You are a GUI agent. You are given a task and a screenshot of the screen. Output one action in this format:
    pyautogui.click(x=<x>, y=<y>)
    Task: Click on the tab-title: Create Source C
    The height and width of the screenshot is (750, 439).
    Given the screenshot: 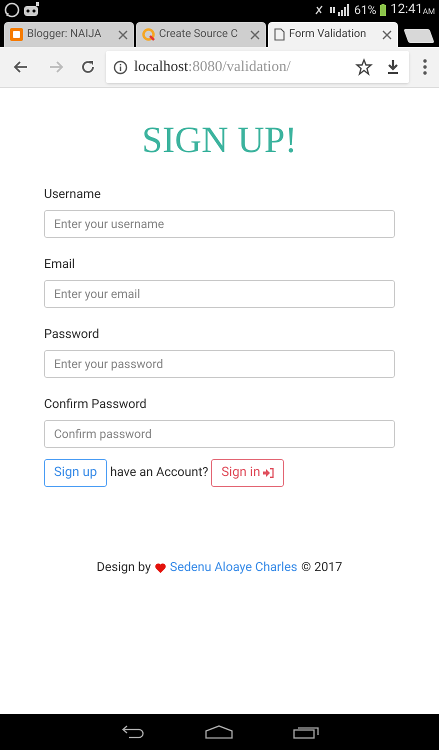 What is the action you would take?
    pyautogui.click(x=199, y=34)
    